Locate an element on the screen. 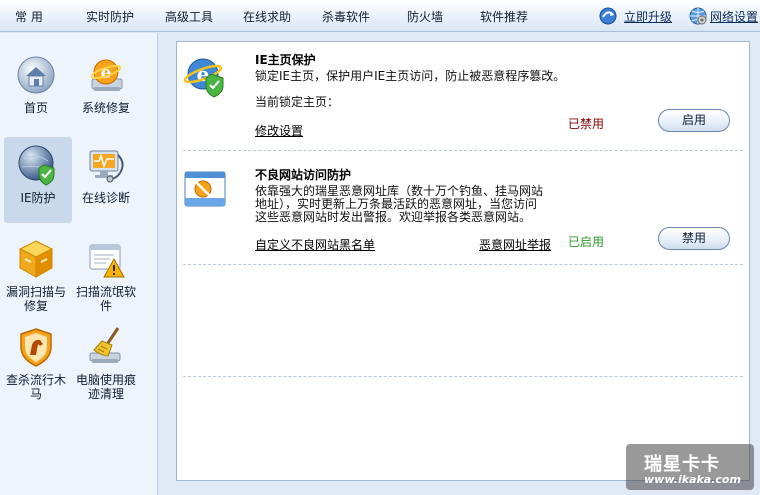 This screenshot has height=495, width=760. ie-homepage-description: 锁定IE主页，保护用户IE主页访问，防止被恶意程序篡改。 is located at coordinates (410, 76).